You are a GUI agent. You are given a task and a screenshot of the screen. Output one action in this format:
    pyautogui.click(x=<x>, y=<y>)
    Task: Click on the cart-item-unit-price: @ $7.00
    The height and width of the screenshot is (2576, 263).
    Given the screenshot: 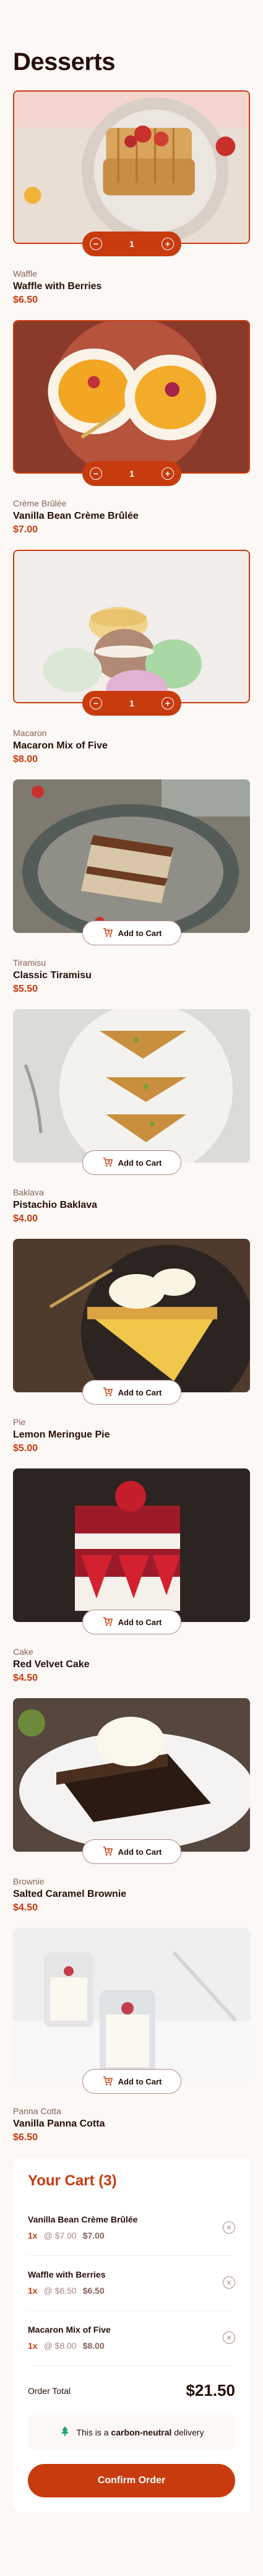 What is the action you would take?
    pyautogui.click(x=60, y=2235)
    